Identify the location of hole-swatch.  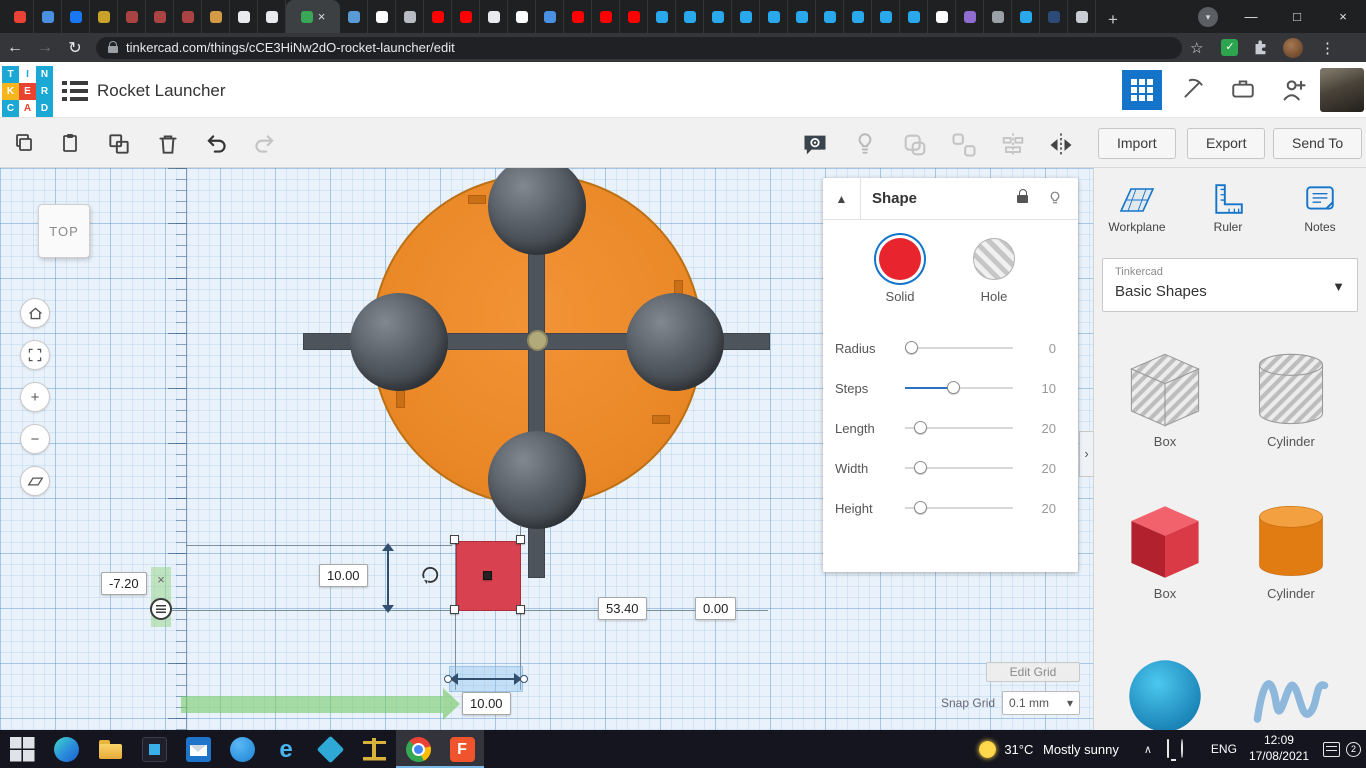
(994, 259).